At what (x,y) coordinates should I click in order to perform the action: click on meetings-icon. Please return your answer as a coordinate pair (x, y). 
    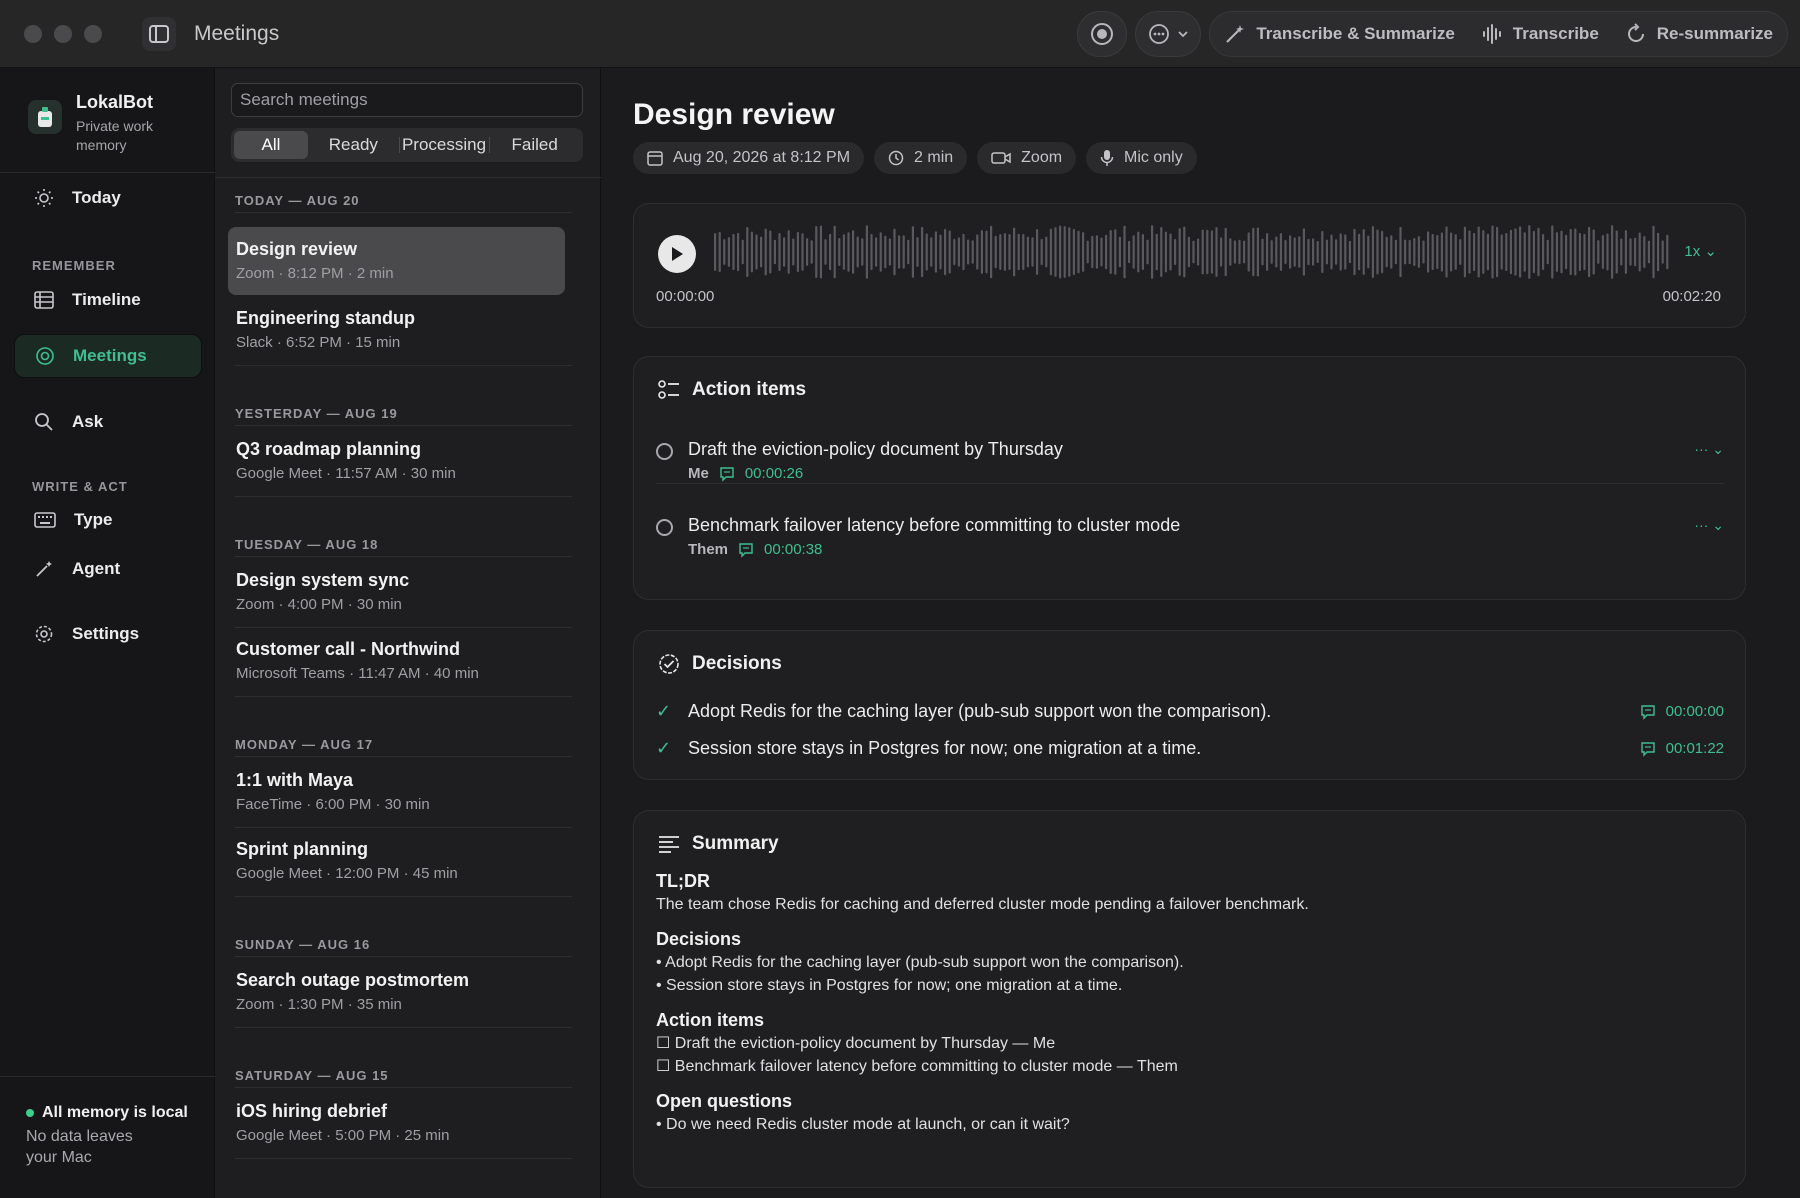
    Looking at the image, I should click on (45, 356).